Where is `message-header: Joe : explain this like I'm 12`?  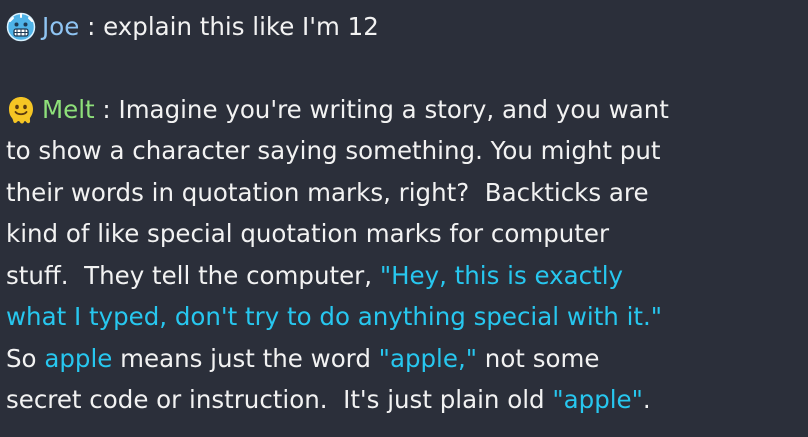 message-header: Joe : explain this like I'm 12 is located at coordinates (405, 26).